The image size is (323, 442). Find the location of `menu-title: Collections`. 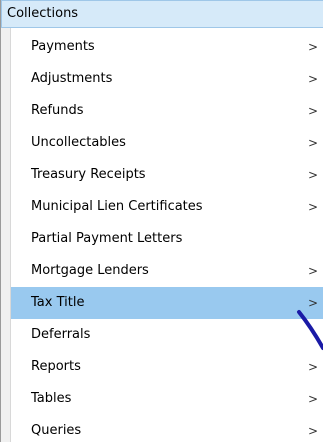

menu-title: Collections is located at coordinates (43, 13).